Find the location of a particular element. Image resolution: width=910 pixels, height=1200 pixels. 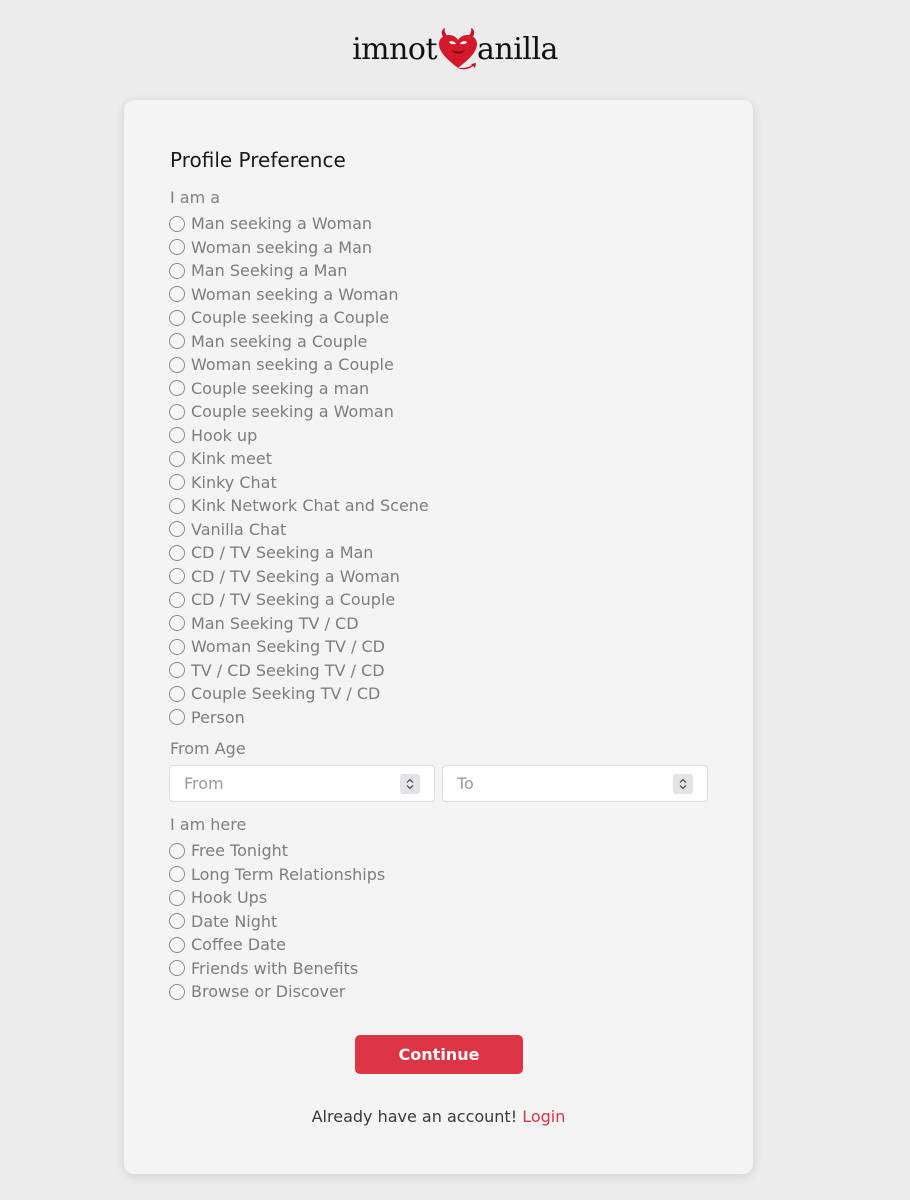

iam-option: Couple seeking a man is located at coordinates (299, 389).